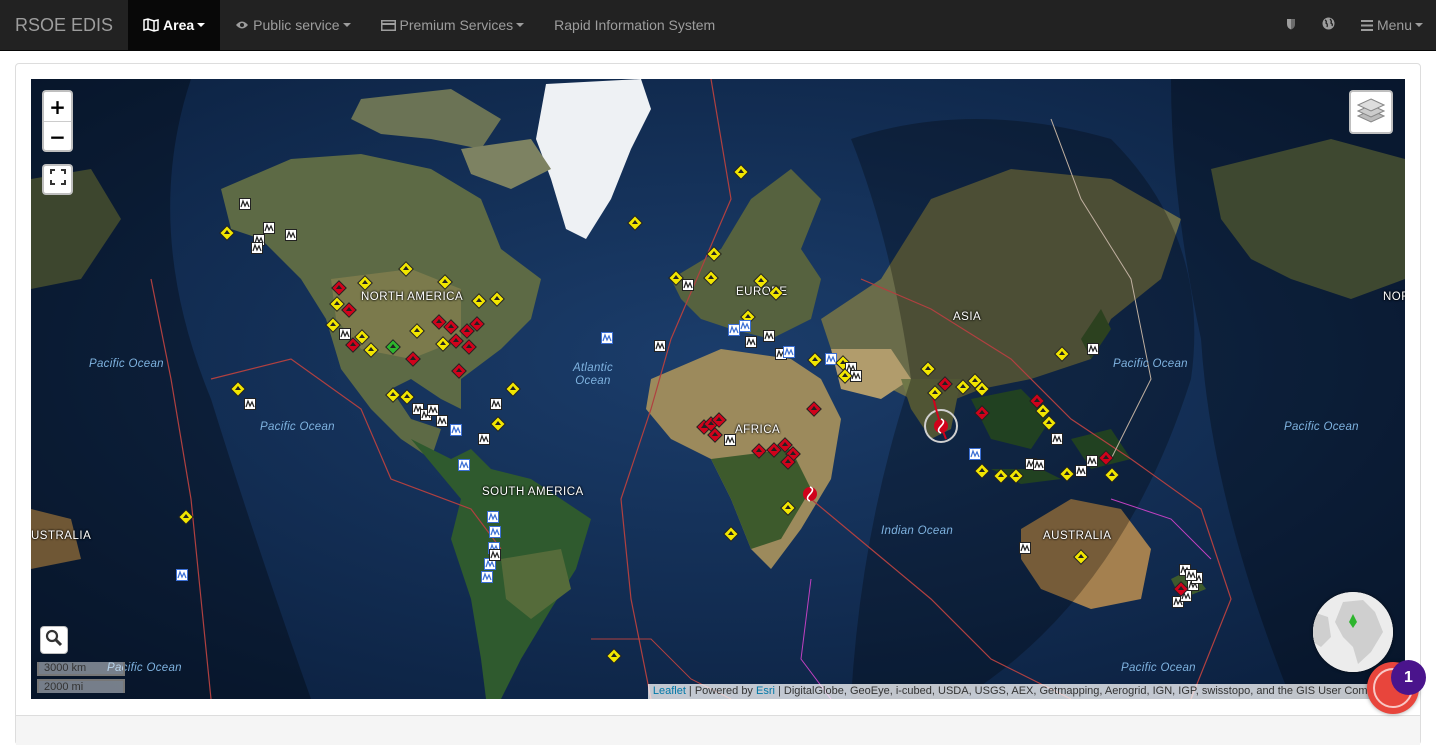 The height and width of the screenshot is (745, 1436). What do you see at coordinates (533, 492) in the screenshot?
I see `continent-label-south-america: SOUTH AMERICA` at bounding box center [533, 492].